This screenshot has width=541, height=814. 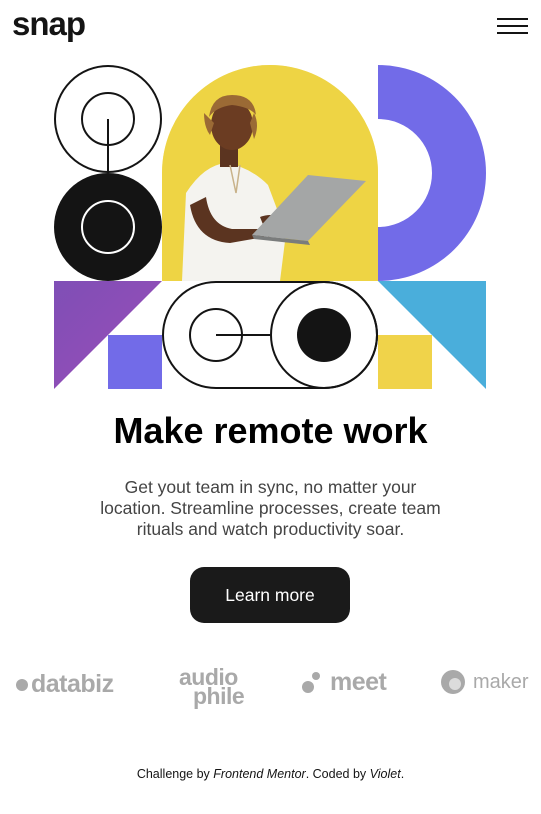 I want to click on violet-half-ring-shape, so click(x=432, y=173).